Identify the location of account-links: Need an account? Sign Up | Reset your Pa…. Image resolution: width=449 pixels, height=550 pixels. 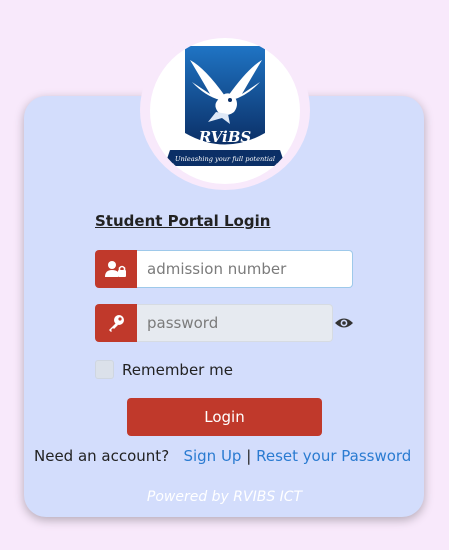
(222, 456).